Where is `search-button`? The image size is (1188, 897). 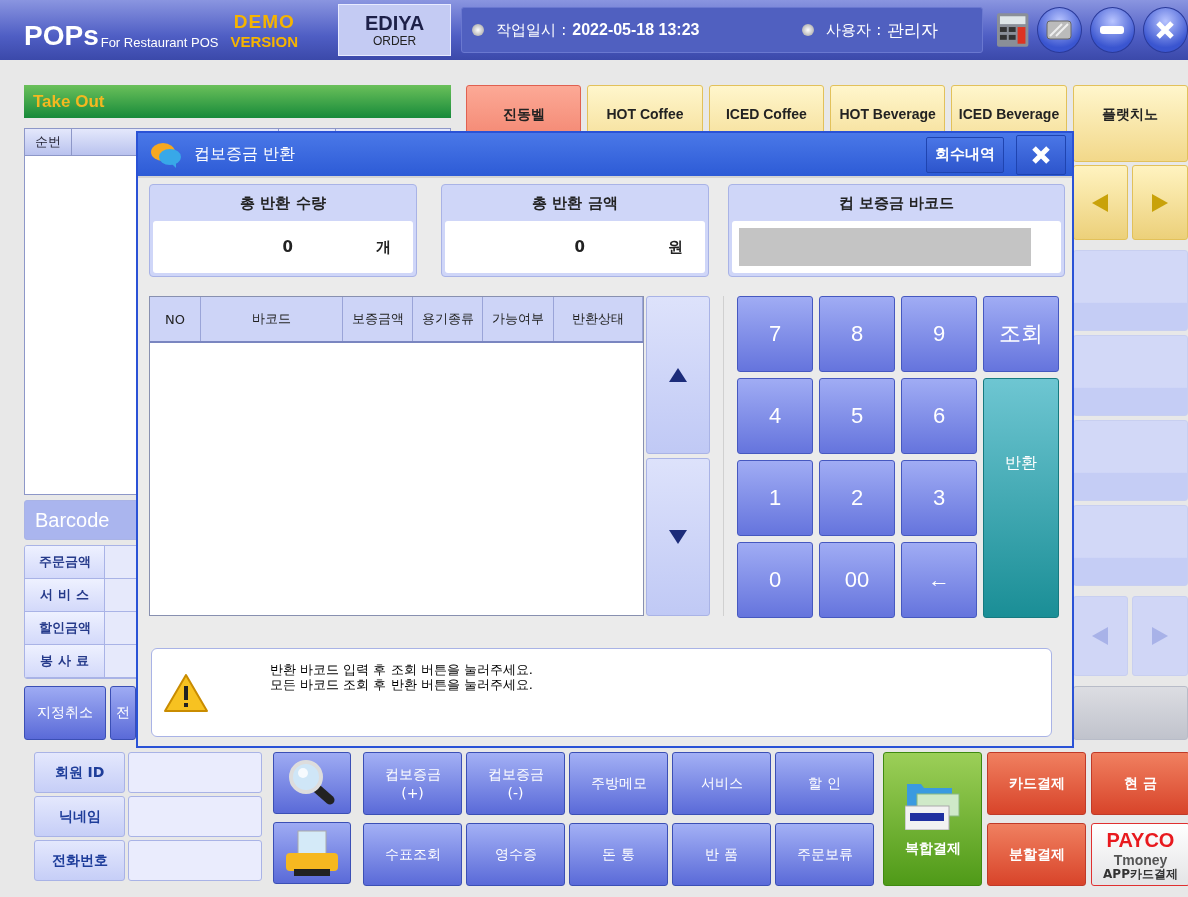
search-button is located at coordinates (312, 783).